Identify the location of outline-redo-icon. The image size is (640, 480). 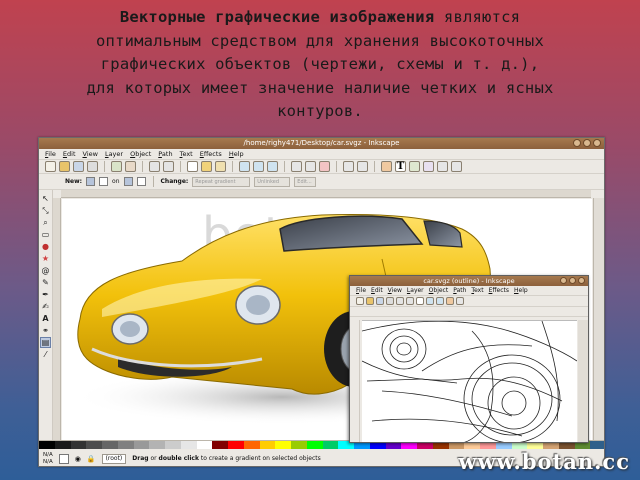
(410, 301).